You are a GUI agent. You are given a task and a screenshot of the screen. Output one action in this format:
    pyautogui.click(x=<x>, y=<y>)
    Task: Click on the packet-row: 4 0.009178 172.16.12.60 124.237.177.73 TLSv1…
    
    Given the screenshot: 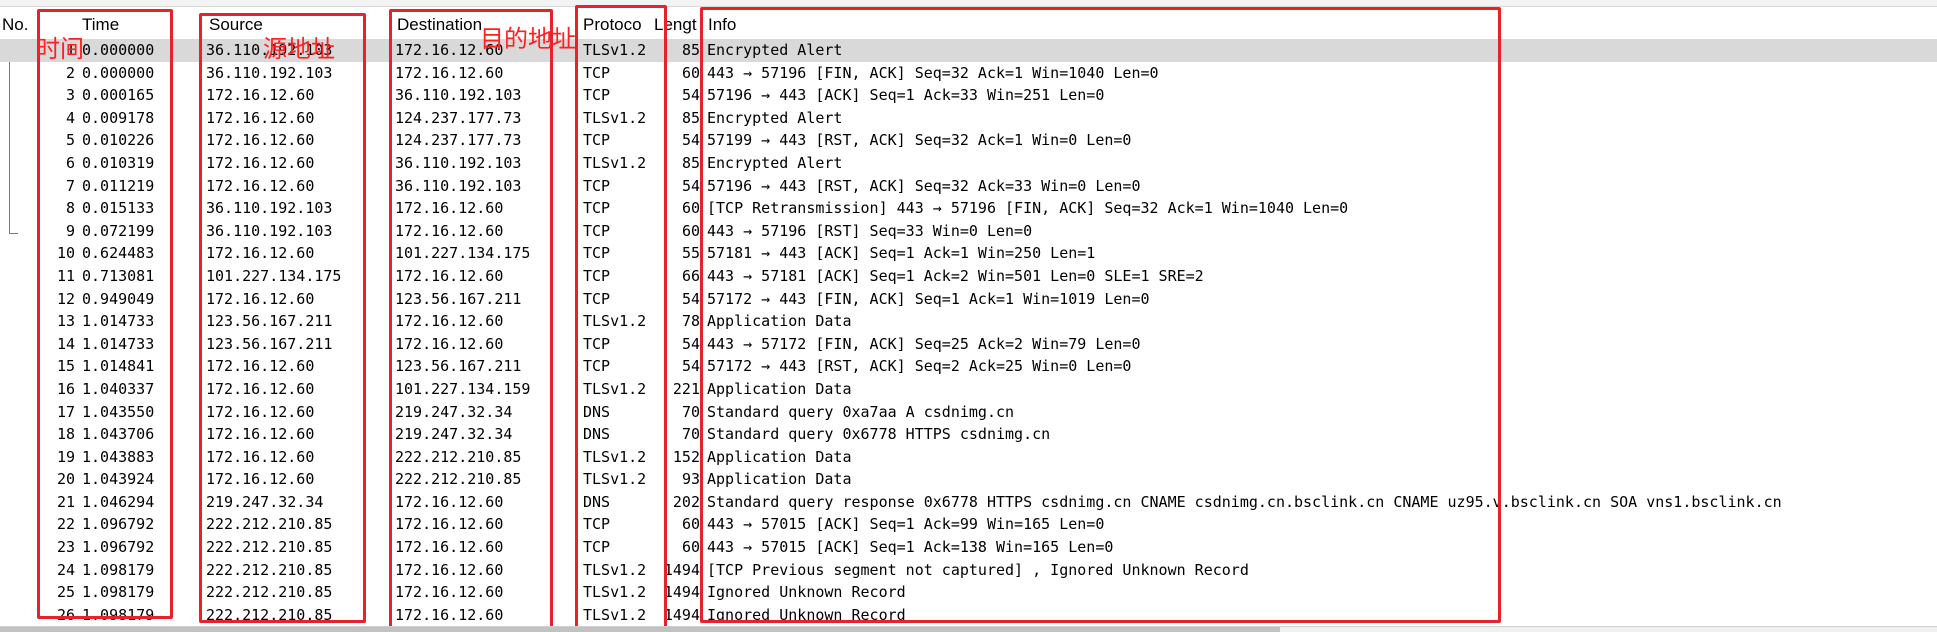 What is the action you would take?
    pyautogui.click(x=968, y=118)
    